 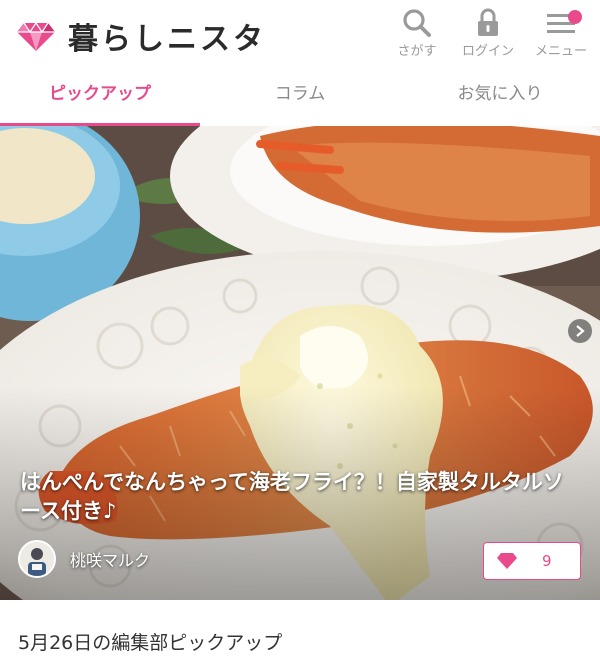 I want to click on search-button: さがす, so click(x=417, y=32).